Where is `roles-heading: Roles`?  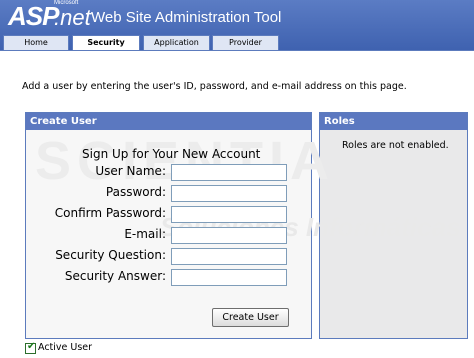 roles-heading: Roles is located at coordinates (393, 121).